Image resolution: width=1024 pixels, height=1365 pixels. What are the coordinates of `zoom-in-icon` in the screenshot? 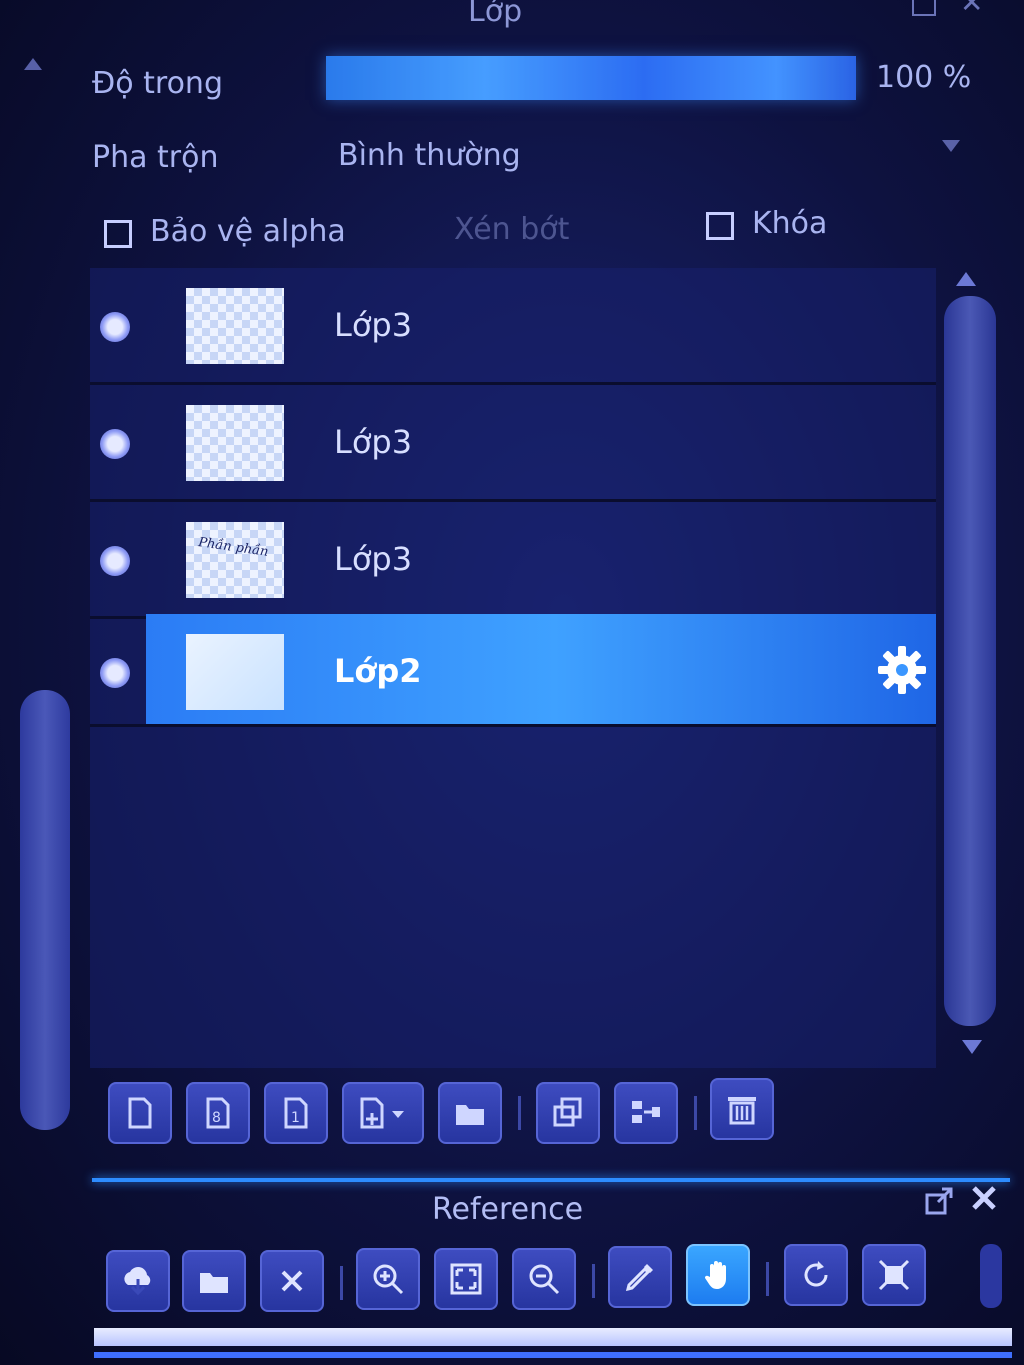 It's located at (388, 1279).